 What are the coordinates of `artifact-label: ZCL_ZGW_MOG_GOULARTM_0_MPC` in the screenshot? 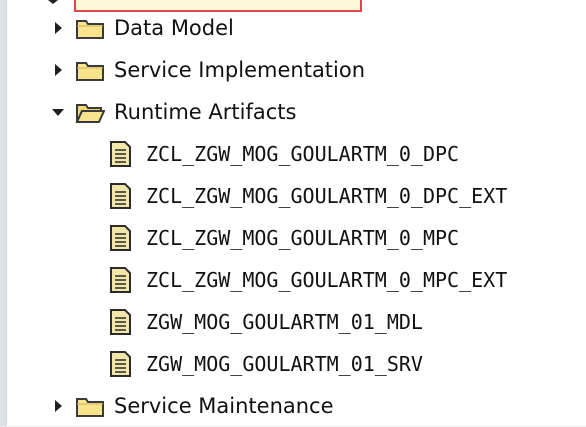 It's located at (303, 238).